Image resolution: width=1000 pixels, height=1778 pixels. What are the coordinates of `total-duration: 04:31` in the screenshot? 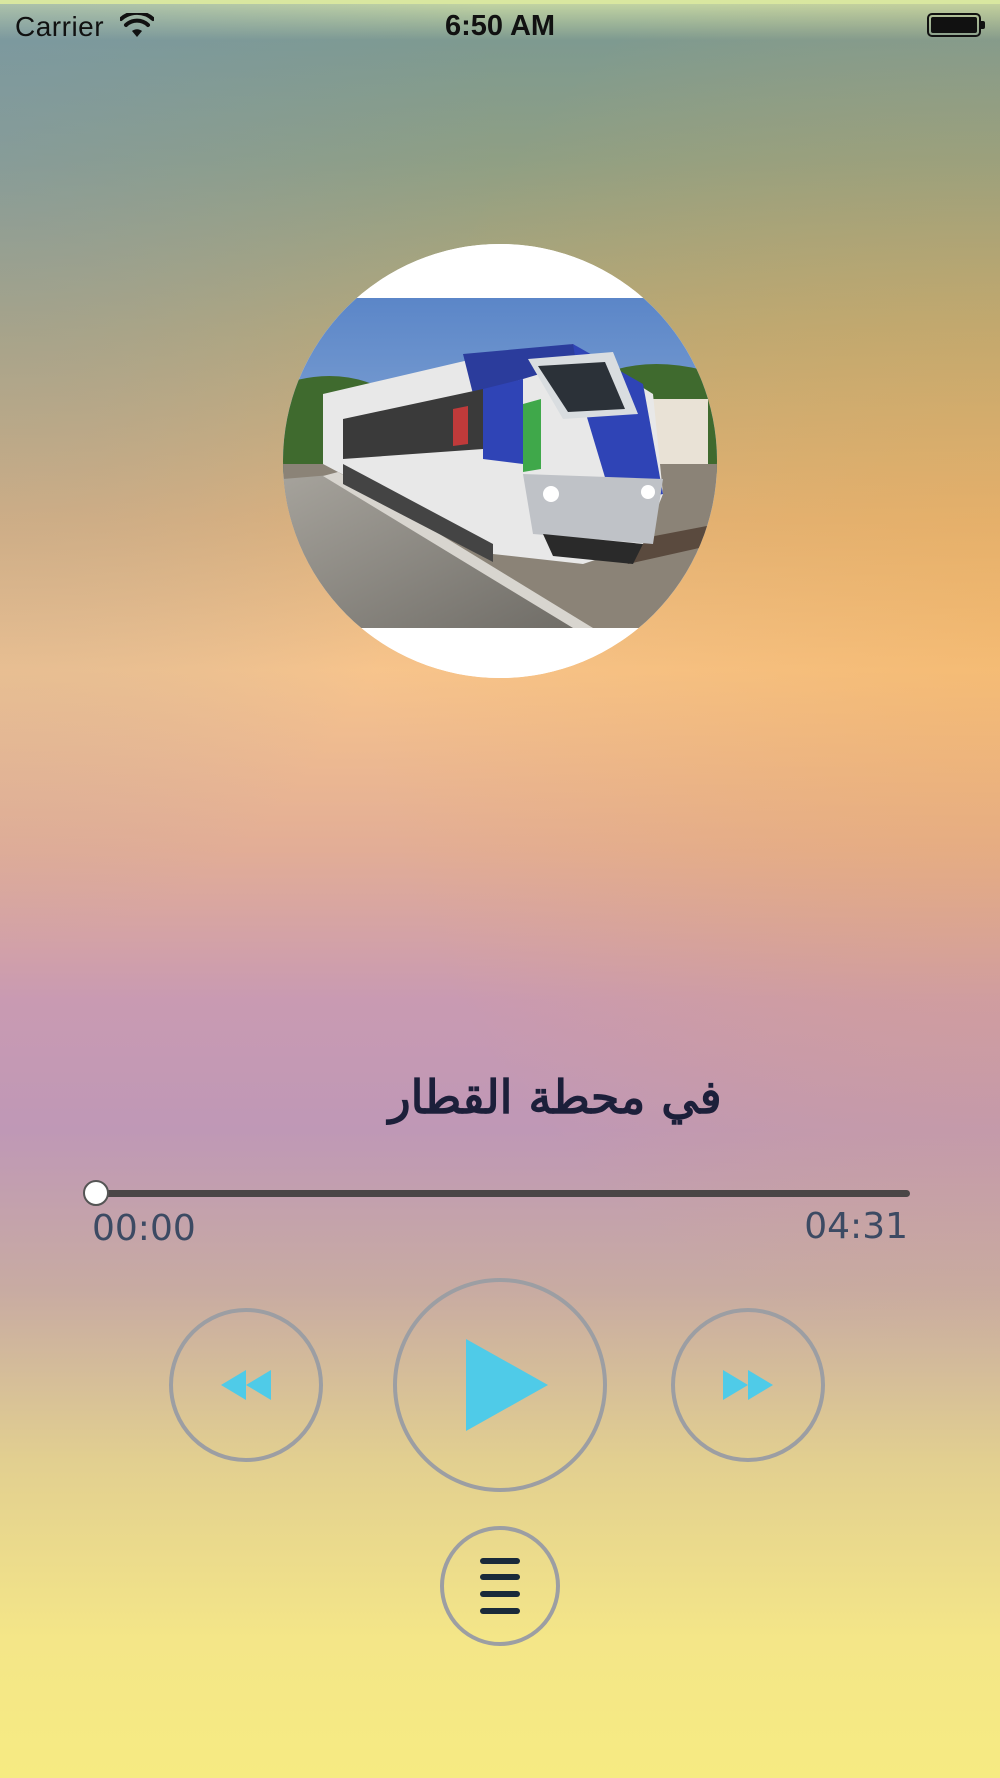 It's located at (856, 1226).